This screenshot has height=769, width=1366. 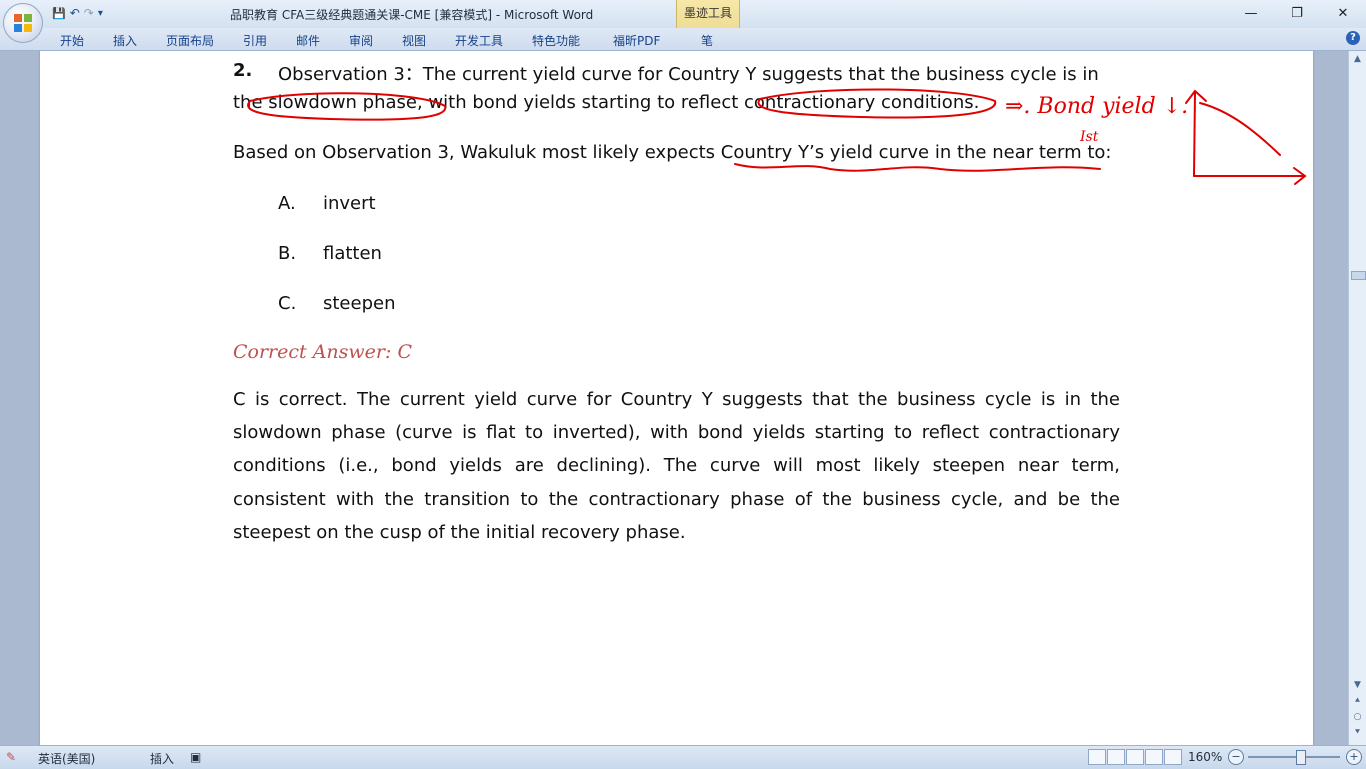 What do you see at coordinates (195, 757) in the screenshot?
I see `macro-record-icon: ▣` at bounding box center [195, 757].